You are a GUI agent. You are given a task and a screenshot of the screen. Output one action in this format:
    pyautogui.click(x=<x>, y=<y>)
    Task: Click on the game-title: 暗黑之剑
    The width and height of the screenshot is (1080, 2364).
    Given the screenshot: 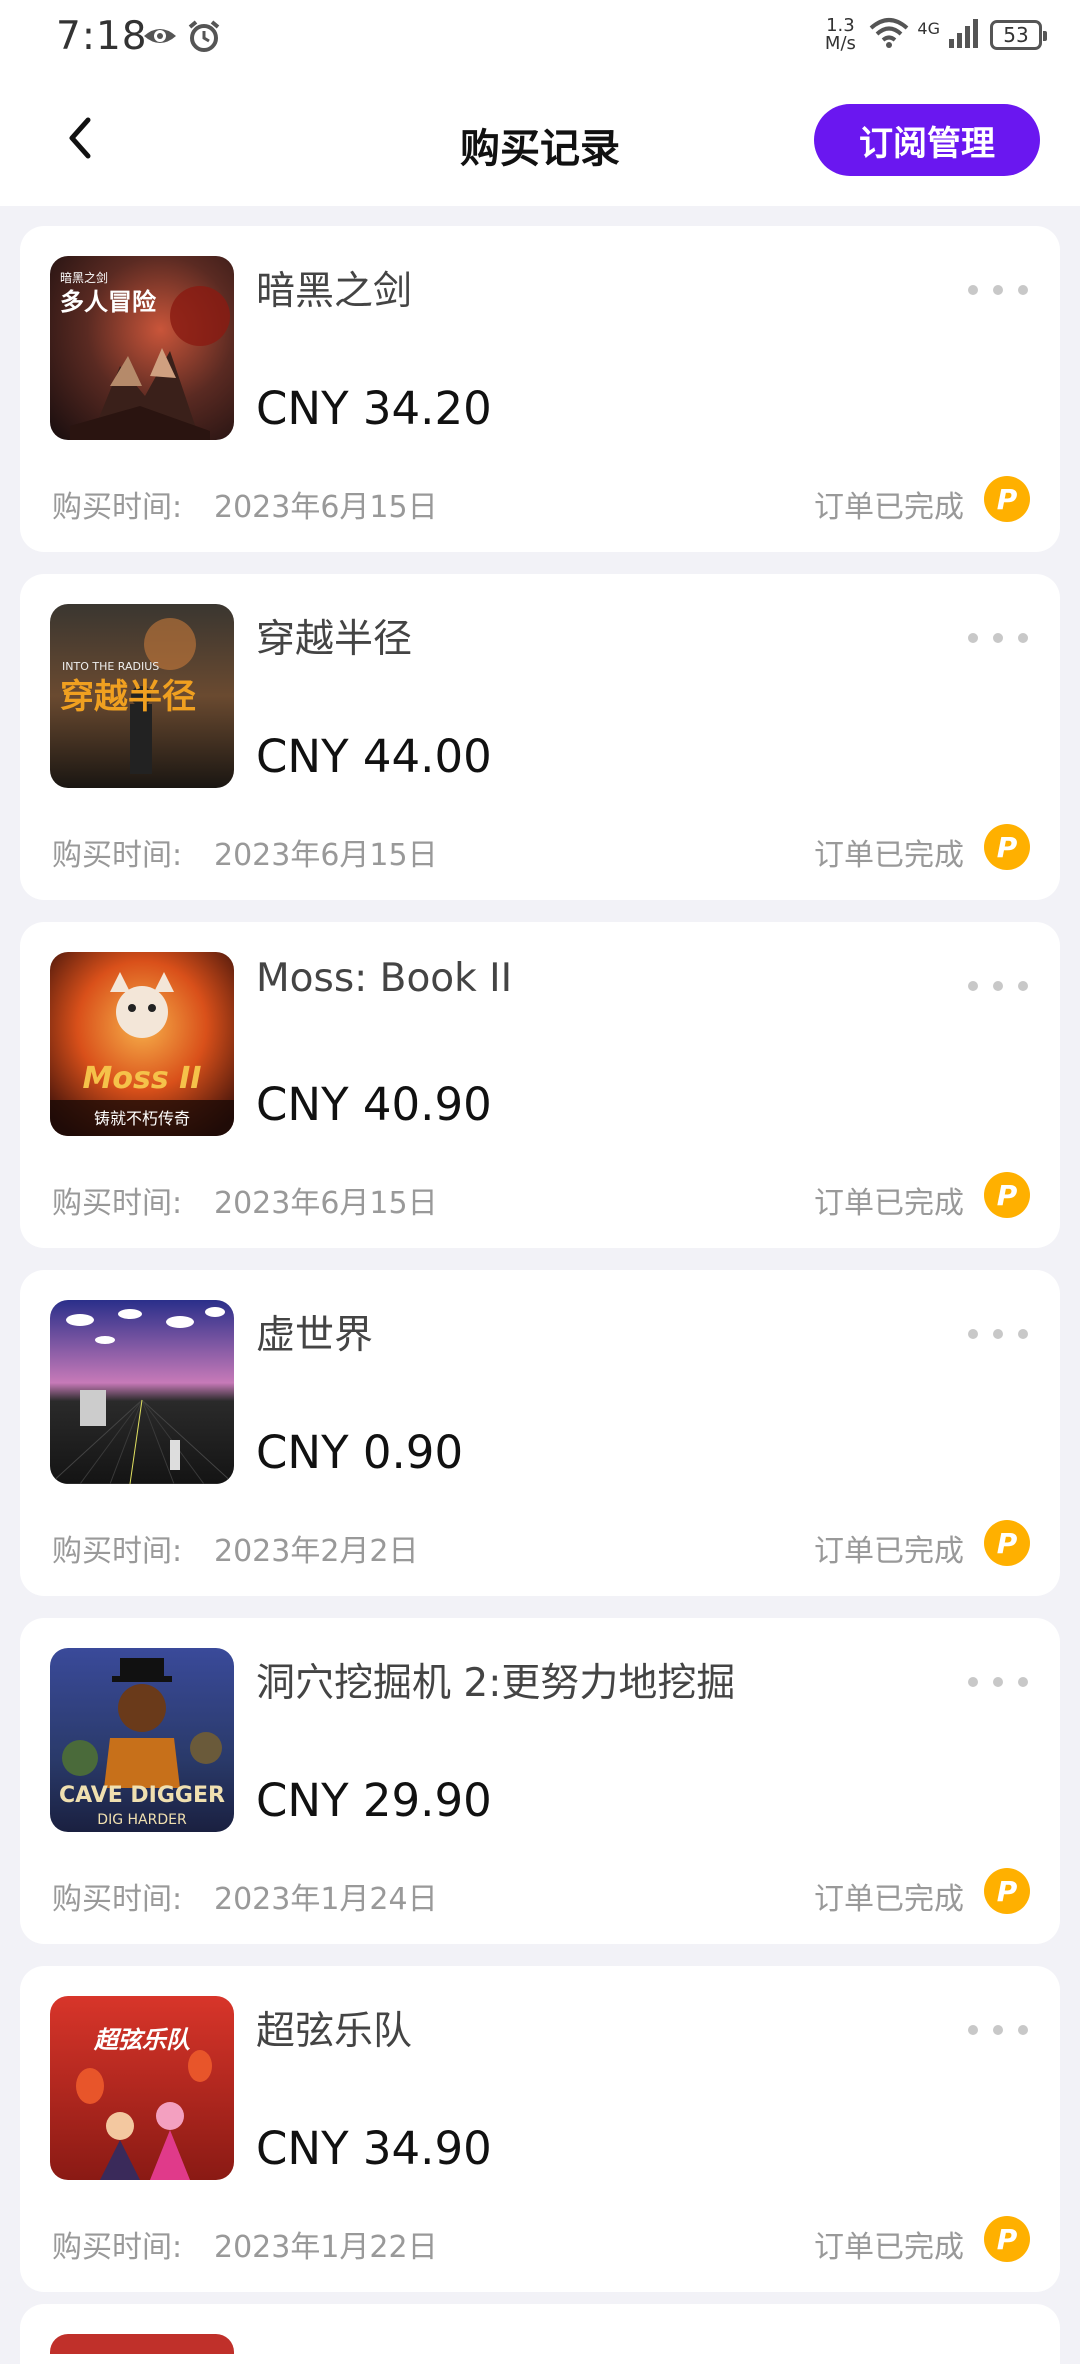 What is the action you would take?
    pyautogui.click(x=334, y=291)
    